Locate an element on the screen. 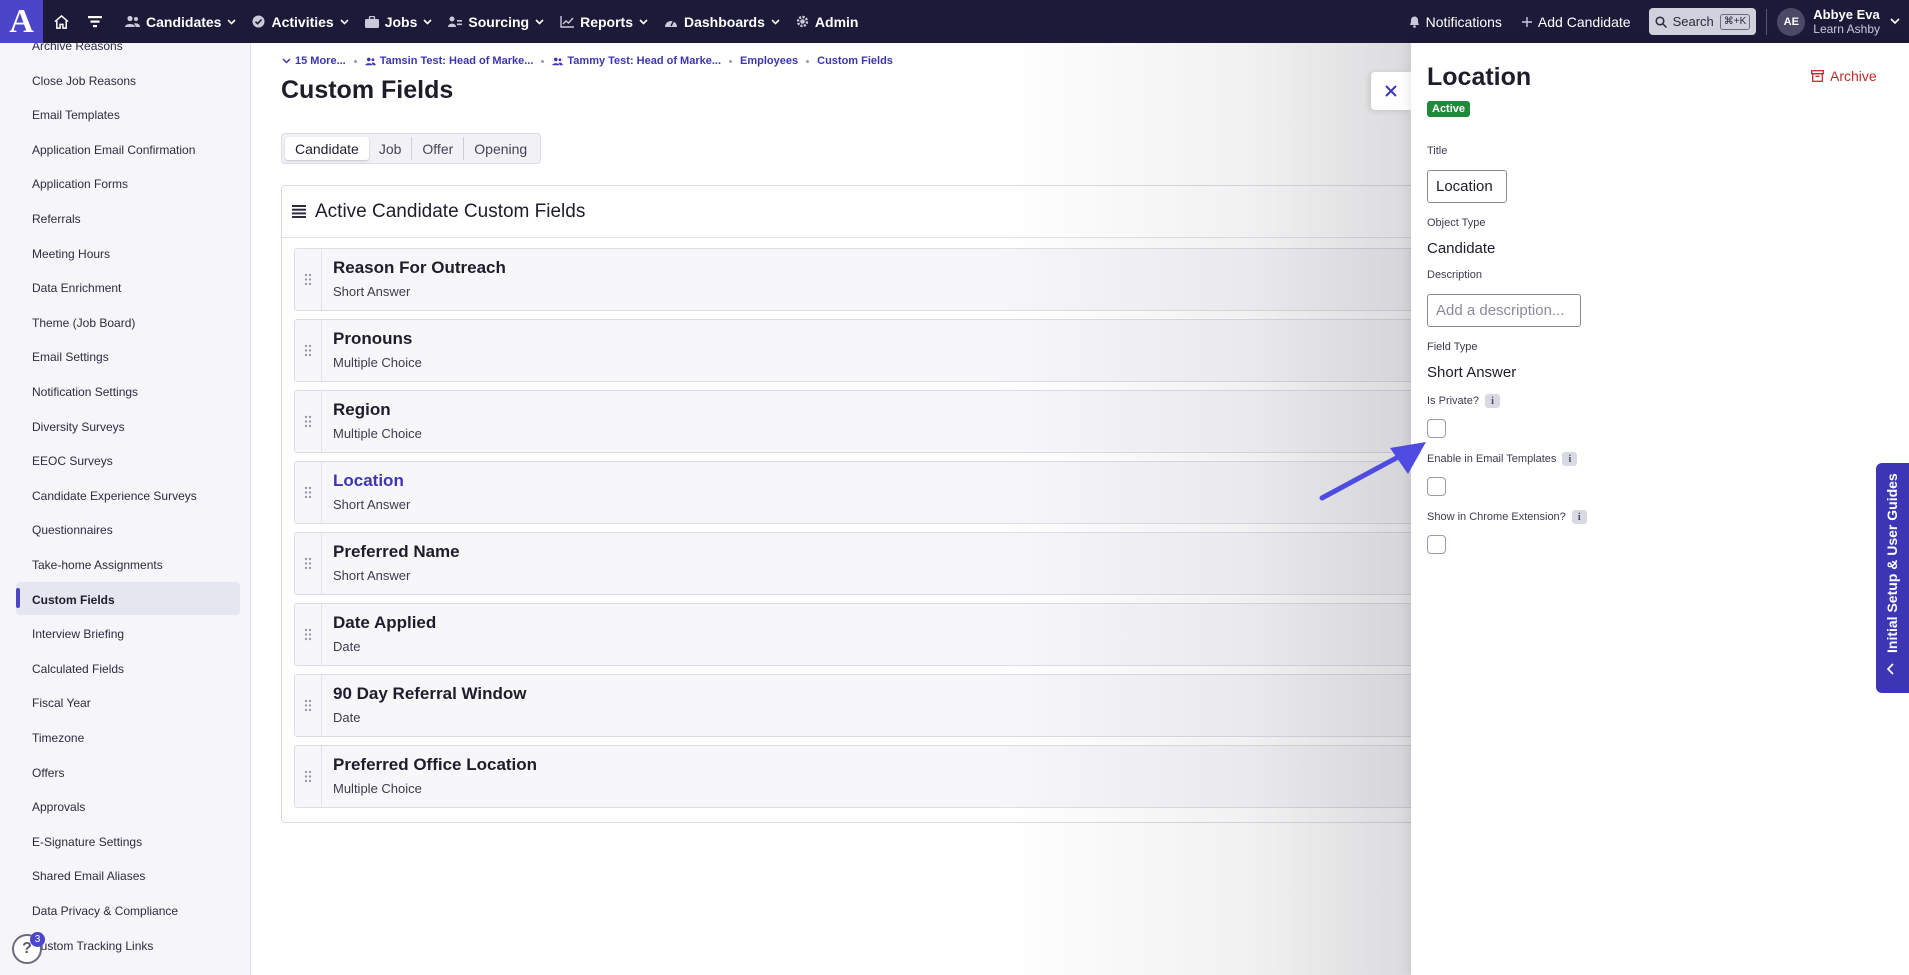  field-name: Region is located at coordinates (362, 410).